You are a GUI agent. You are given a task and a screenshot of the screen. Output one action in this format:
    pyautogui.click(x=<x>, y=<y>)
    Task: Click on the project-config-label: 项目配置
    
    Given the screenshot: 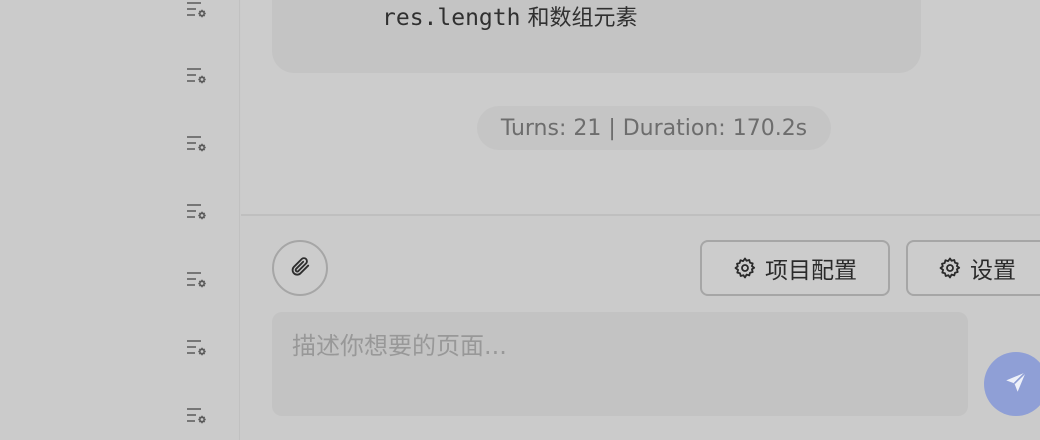 What is the action you would take?
    pyautogui.click(x=811, y=271)
    